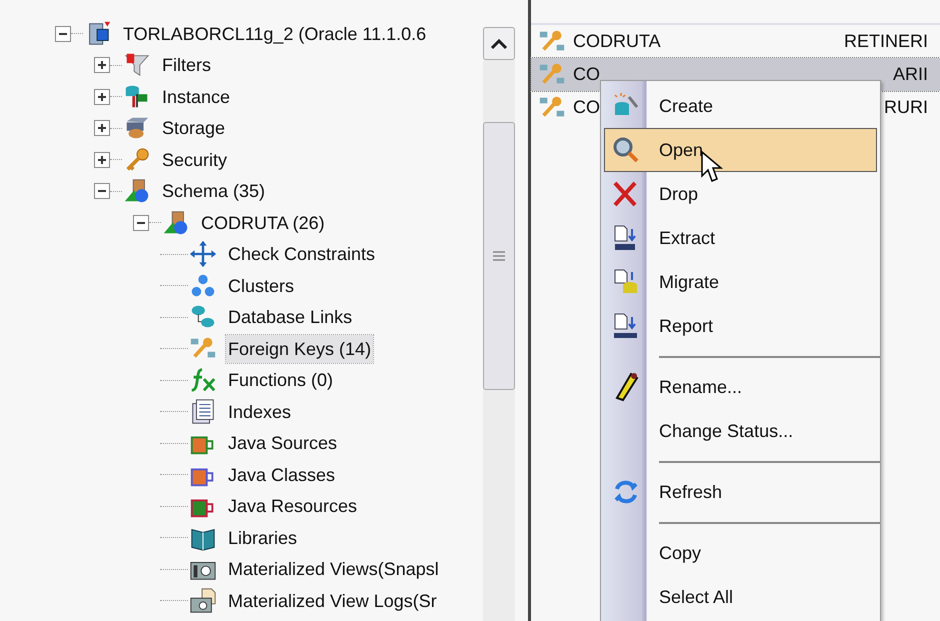 The image size is (940, 621). Describe the element at coordinates (910, 74) in the screenshot. I see `table-name: ARII` at that location.